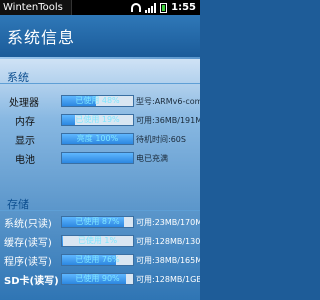 This screenshot has width=320, height=300. What do you see at coordinates (28, 243) in the screenshot?
I see `row-label: 缓存(读写)` at bounding box center [28, 243].